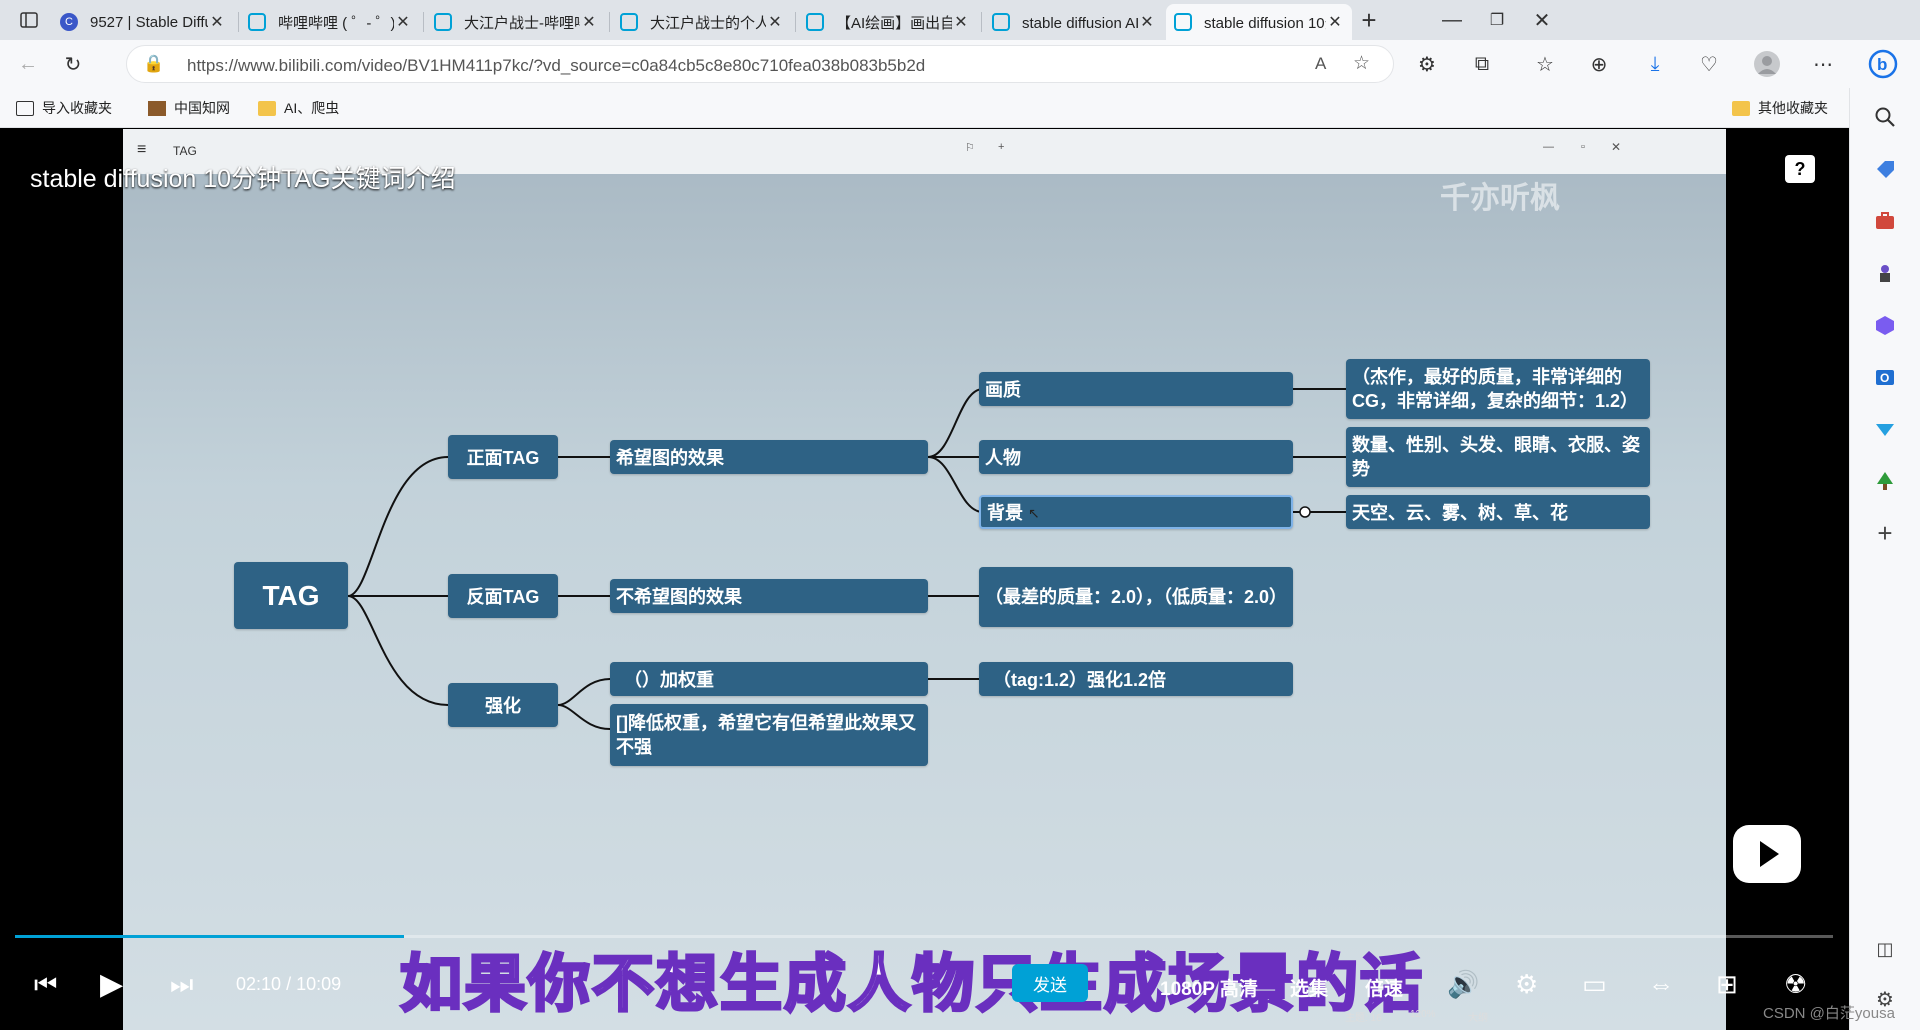 Image resolution: width=1920 pixels, height=1030 pixels. I want to click on back-icon: ←, so click(28, 64).